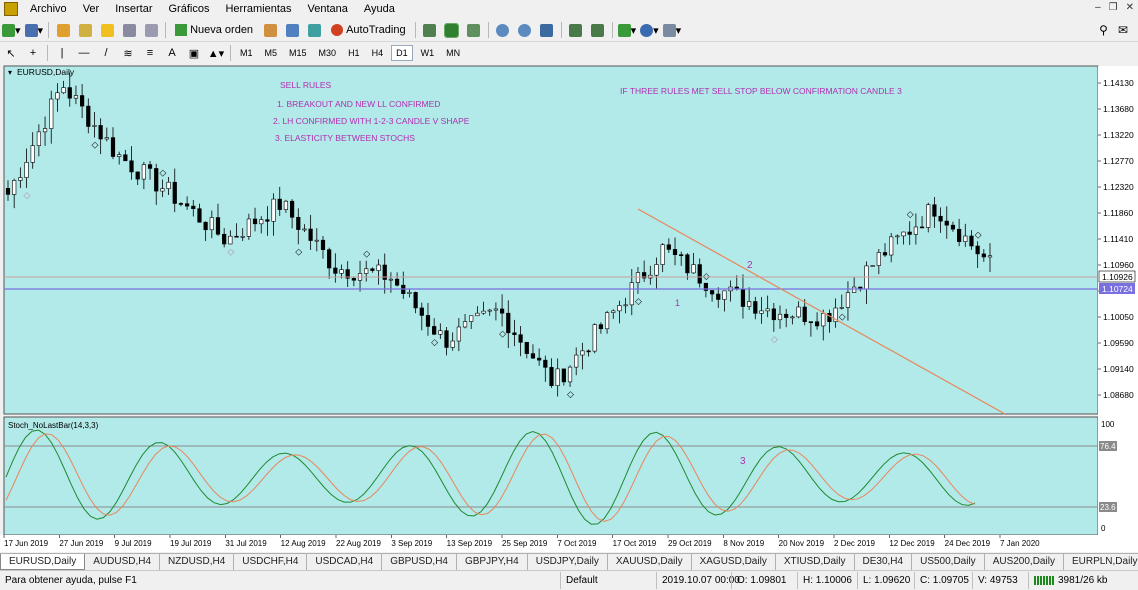 This screenshot has height=590, width=1138. I want to click on chart-tab: USDJPY,Daily, so click(568, 562).